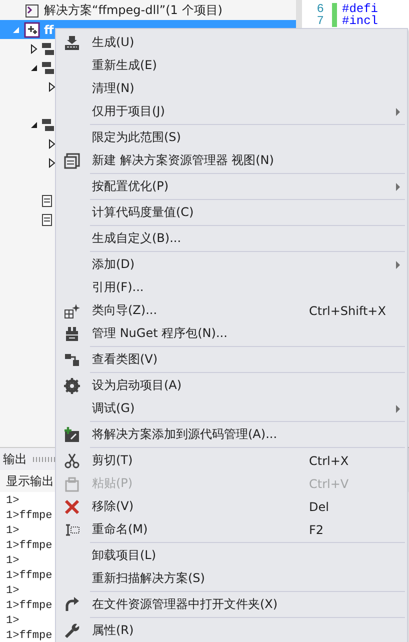 Image resolution: width=409 pixels, height=642 pixels. What do you see at coordinates (15, 459) in the screenshot?
I see `panel-title: 输出` at bounding box center [15, 459].